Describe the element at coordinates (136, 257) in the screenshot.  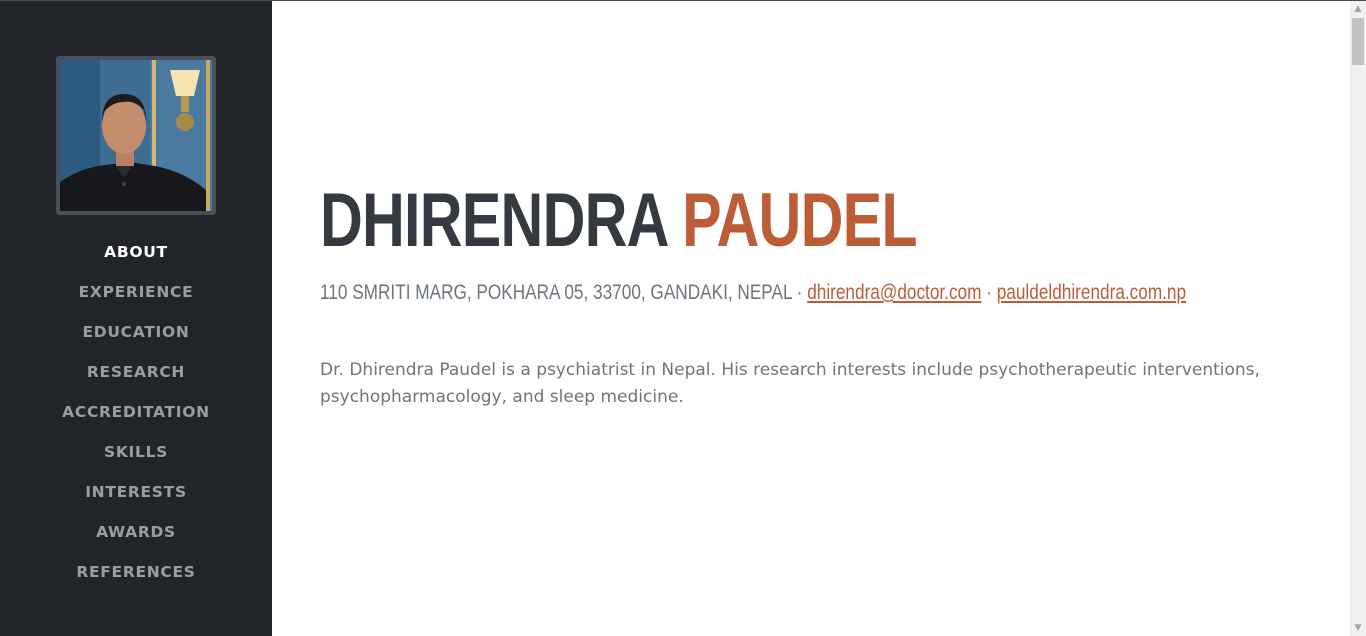
I see `nav-item-about: ABOUT` at that location.